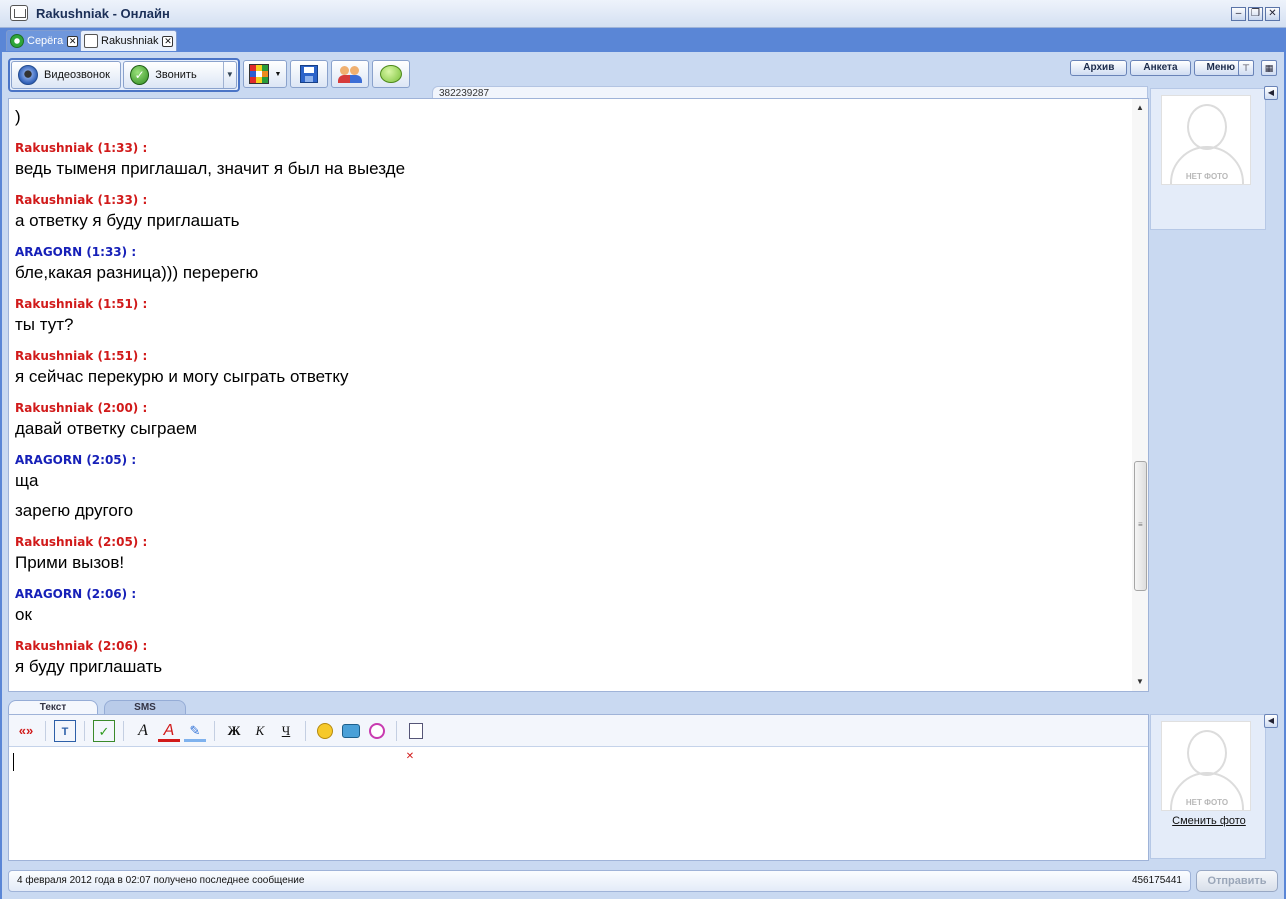  What do you see at coordinates (53, 707) in the screenshot?
I see `tab-text: Текст` at bounding box center [53, 707].